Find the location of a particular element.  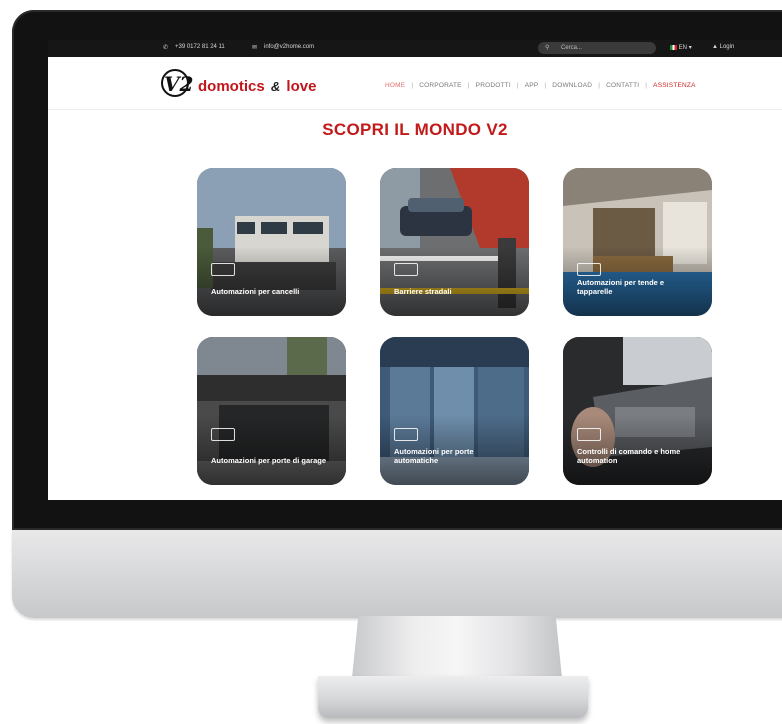

monitor-chin is located at coordinates (397, 574).